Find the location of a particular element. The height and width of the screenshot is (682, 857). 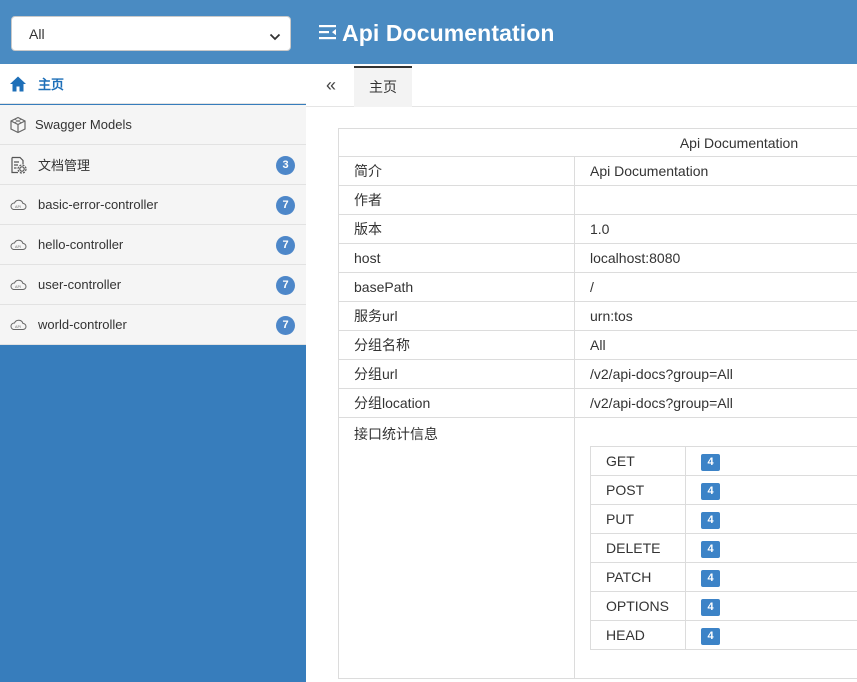

table-row: 作者 is located at coordinates (597, 200).